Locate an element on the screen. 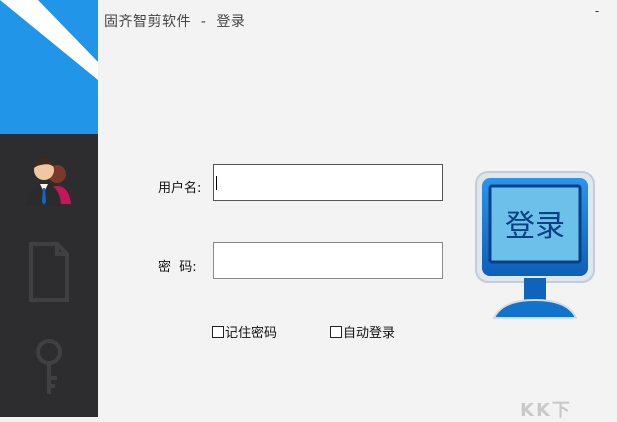 The width and height of the screenshot is (617, 422). users-icon is located at coordinates (49, 182).